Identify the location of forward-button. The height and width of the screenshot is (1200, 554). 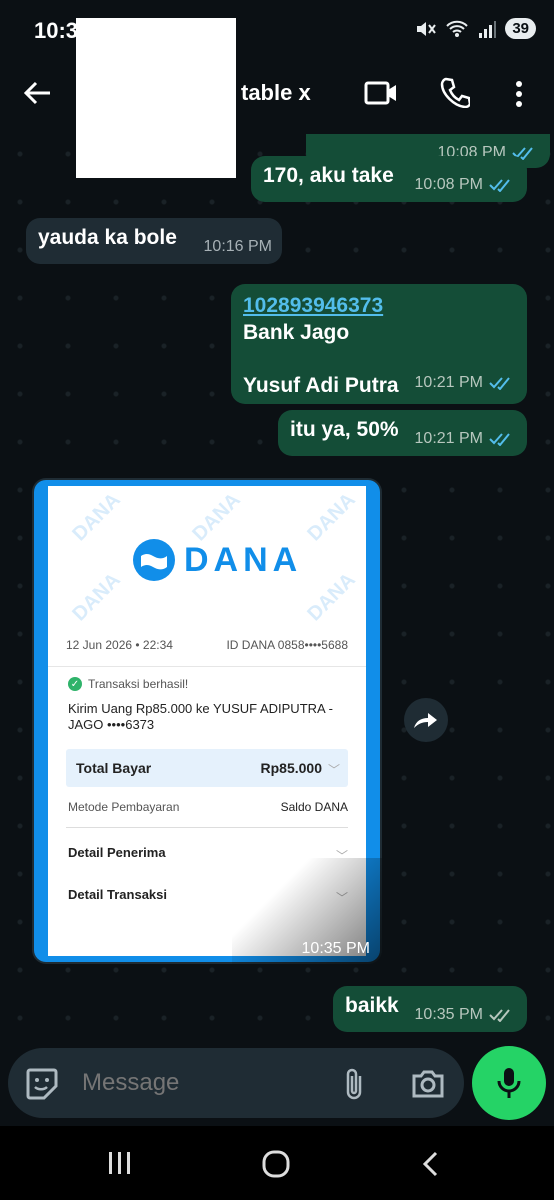
(426, 720).